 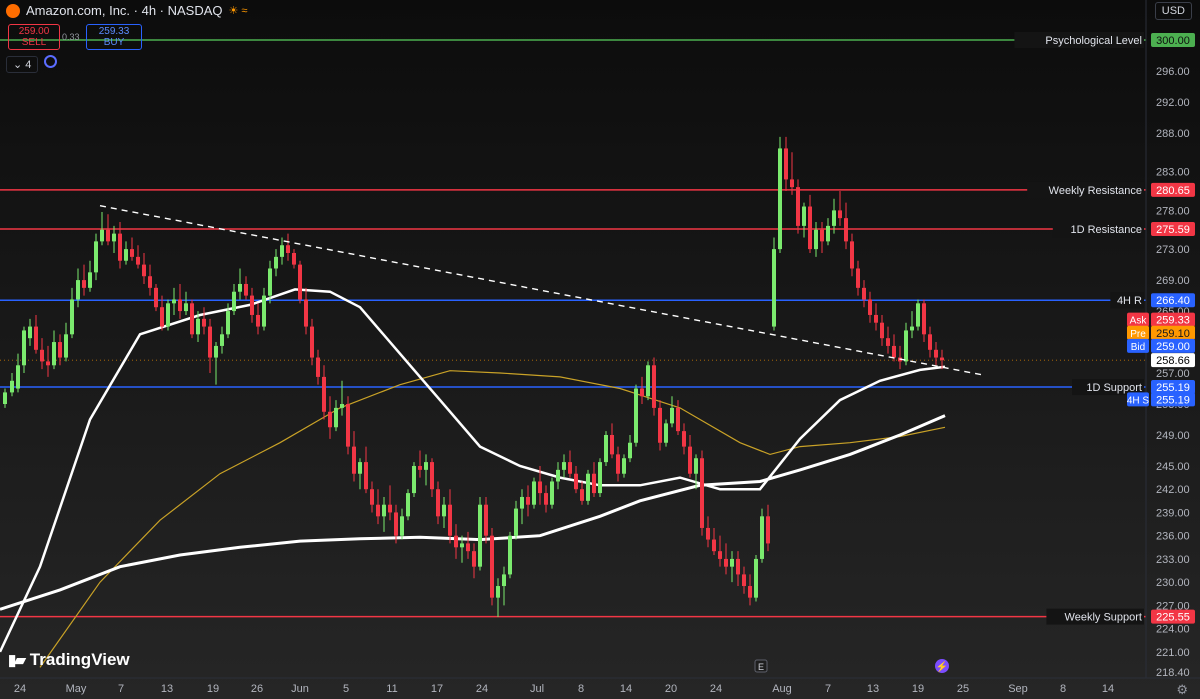 What do you see at coordinates (942, 666) in the screenshot?
I see `dividend-icon: ⚡` at bounding box center [942, 666].